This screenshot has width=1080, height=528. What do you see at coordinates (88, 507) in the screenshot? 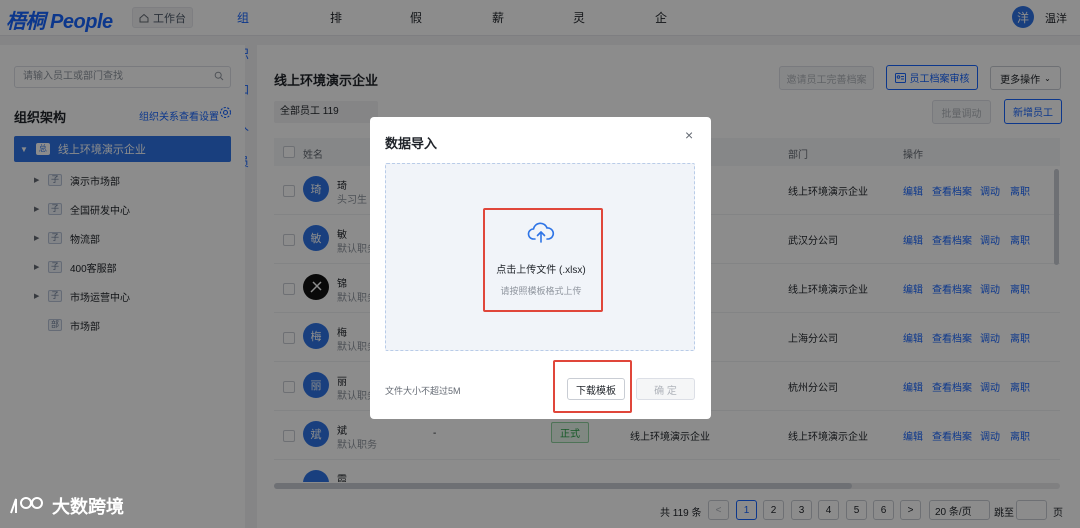
I see `watermark-text: 大数跨境` at bounding box center [88, 507].